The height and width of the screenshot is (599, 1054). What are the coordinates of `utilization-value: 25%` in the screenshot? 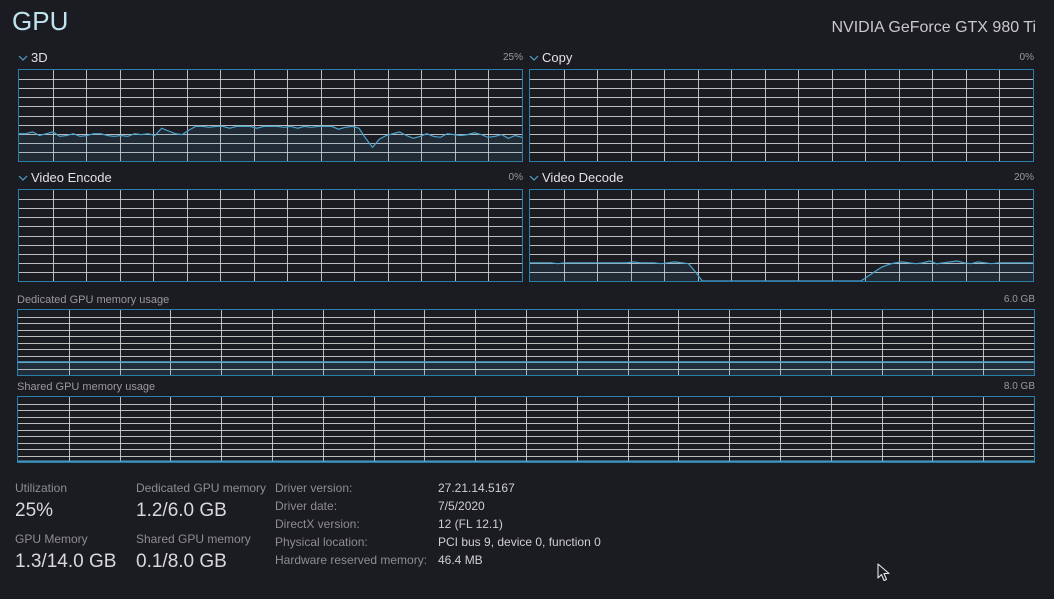 It's located at (34, 510).